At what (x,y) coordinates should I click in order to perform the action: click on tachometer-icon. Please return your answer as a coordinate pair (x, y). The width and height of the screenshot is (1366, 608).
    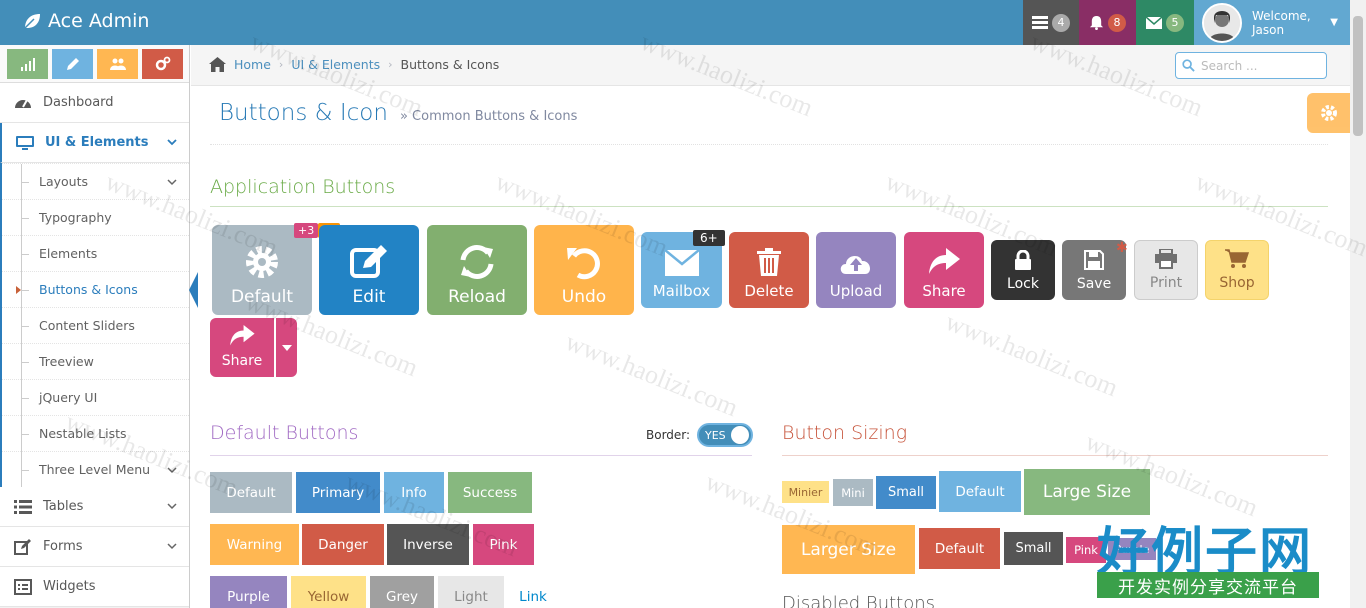
    Looking at the image, I should click on (23, 103).